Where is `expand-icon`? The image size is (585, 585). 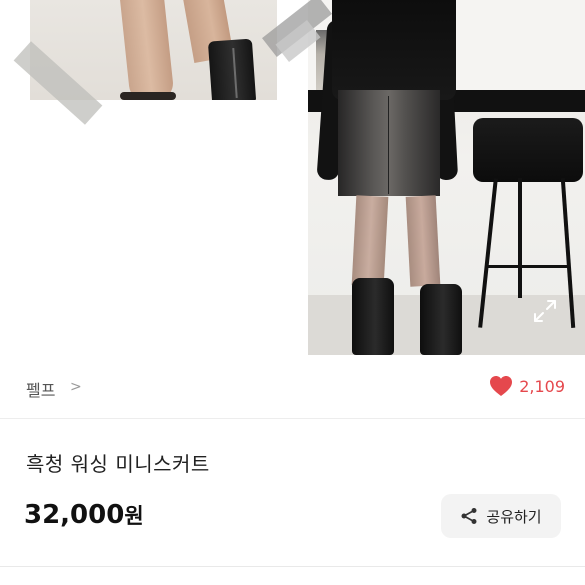
expand-icon is located at coordinates (545, 311).